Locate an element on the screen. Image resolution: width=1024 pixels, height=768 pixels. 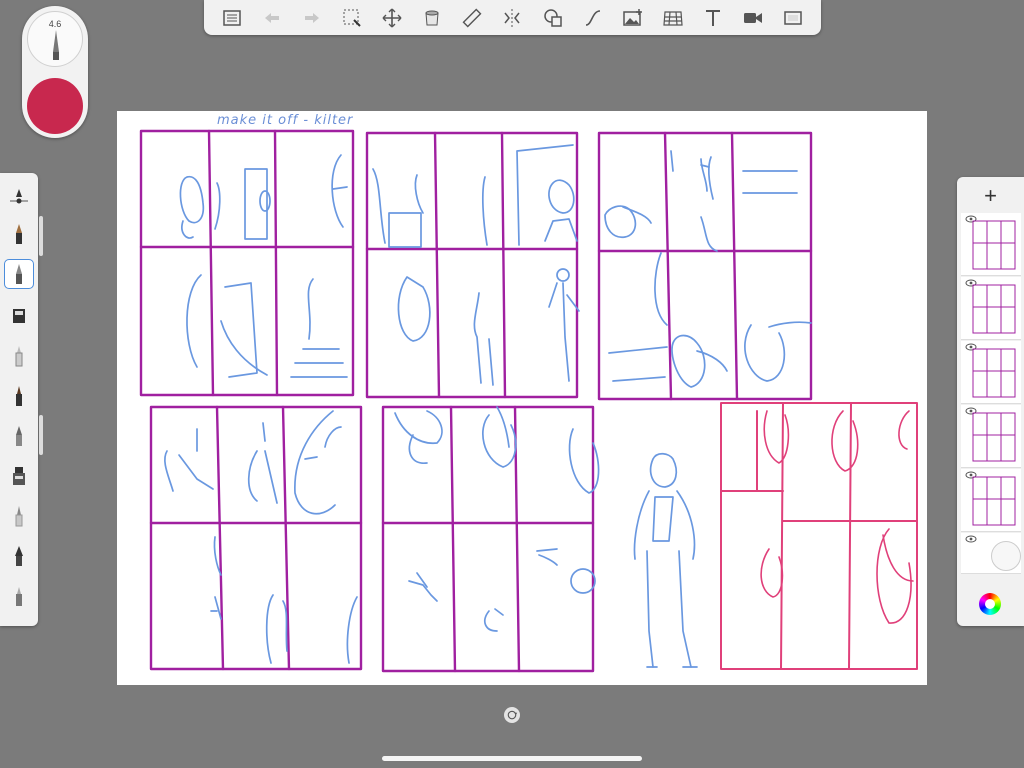
ruler-button is located at coordinates (472, 18).